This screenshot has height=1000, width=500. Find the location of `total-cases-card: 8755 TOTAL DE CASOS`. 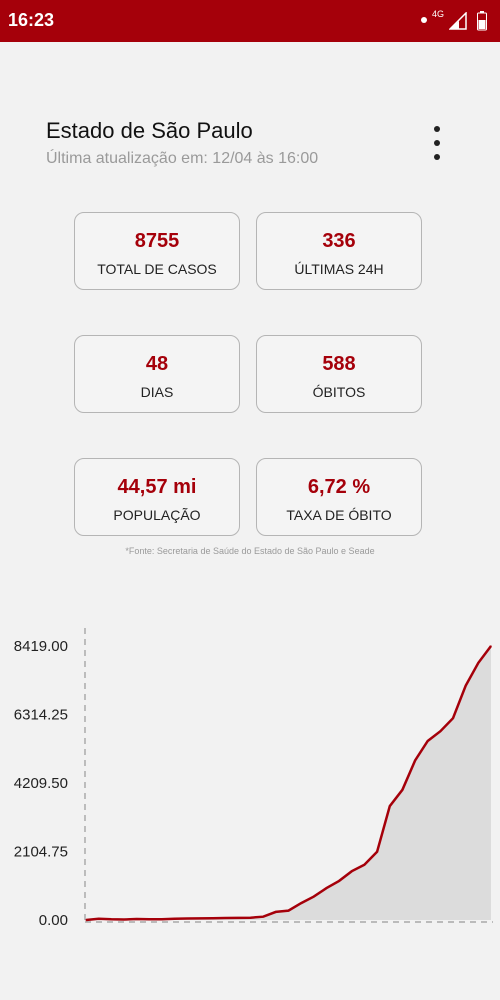

total-cases-card: 8755 TOTAL DE CASOS is located at coordinates (157, 251).